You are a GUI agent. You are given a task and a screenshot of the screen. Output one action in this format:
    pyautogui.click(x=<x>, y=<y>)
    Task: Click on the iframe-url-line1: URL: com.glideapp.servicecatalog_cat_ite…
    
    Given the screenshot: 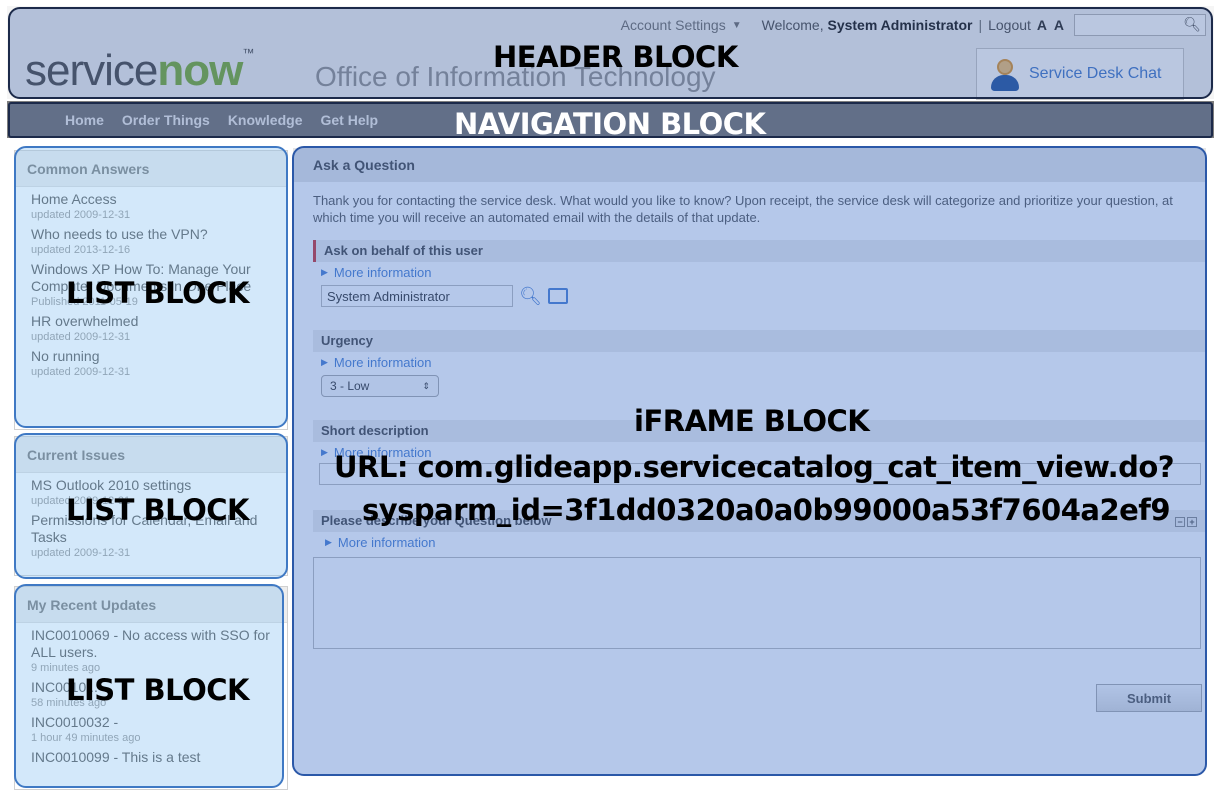 What is the action you would take?
    pyautogui.click(x=754, y=467)
    